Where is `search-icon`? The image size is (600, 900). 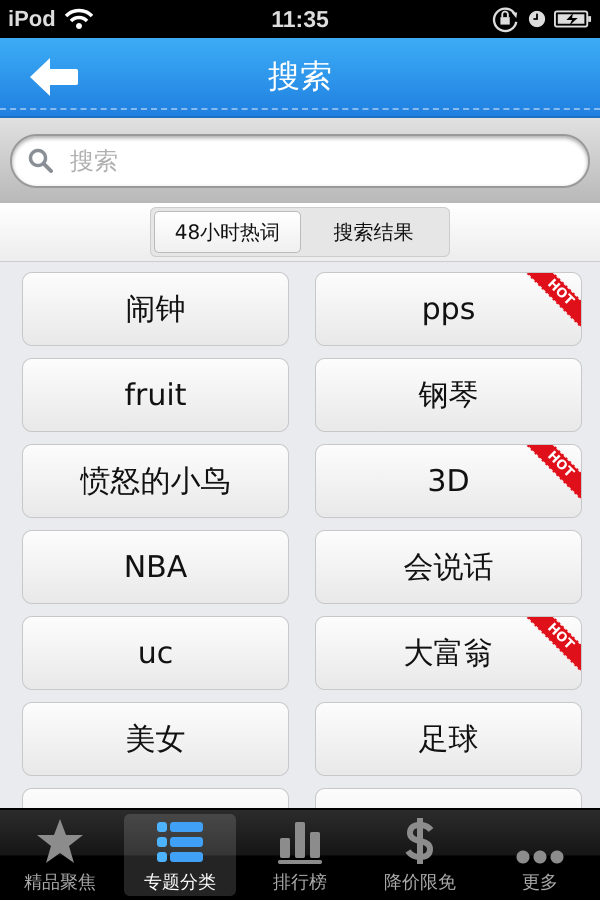
search-icon is located at coordinates (41, 161).